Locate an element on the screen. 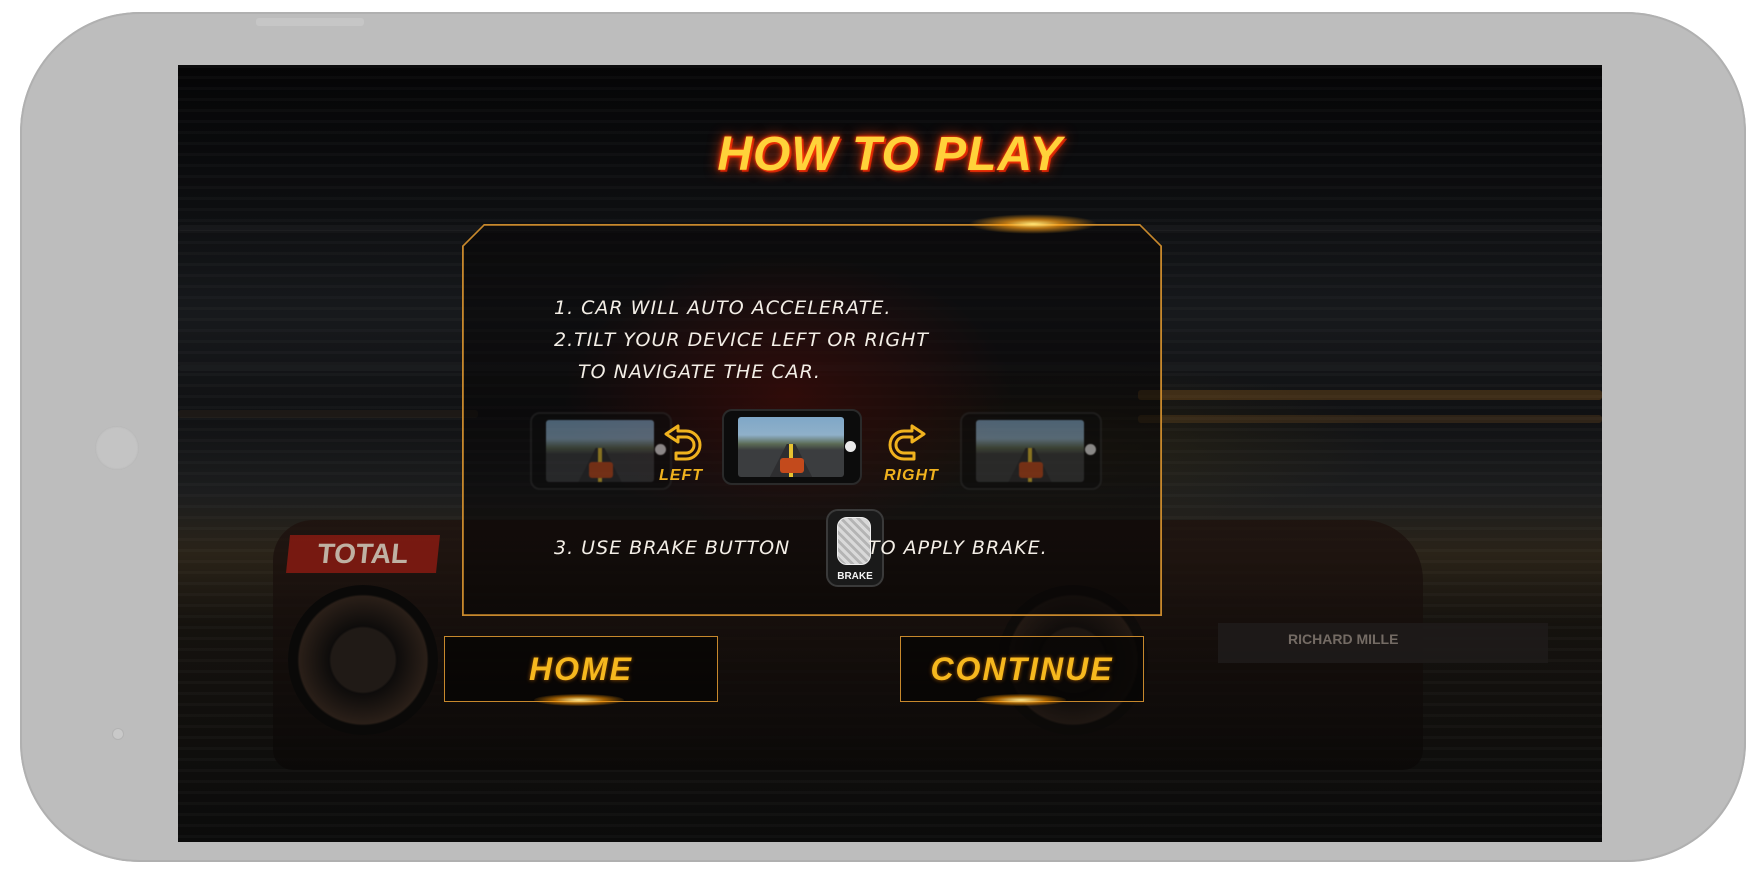 This screenshot has width=1764, height=871. left-label: LEFT is located at coordinates (681, 475).